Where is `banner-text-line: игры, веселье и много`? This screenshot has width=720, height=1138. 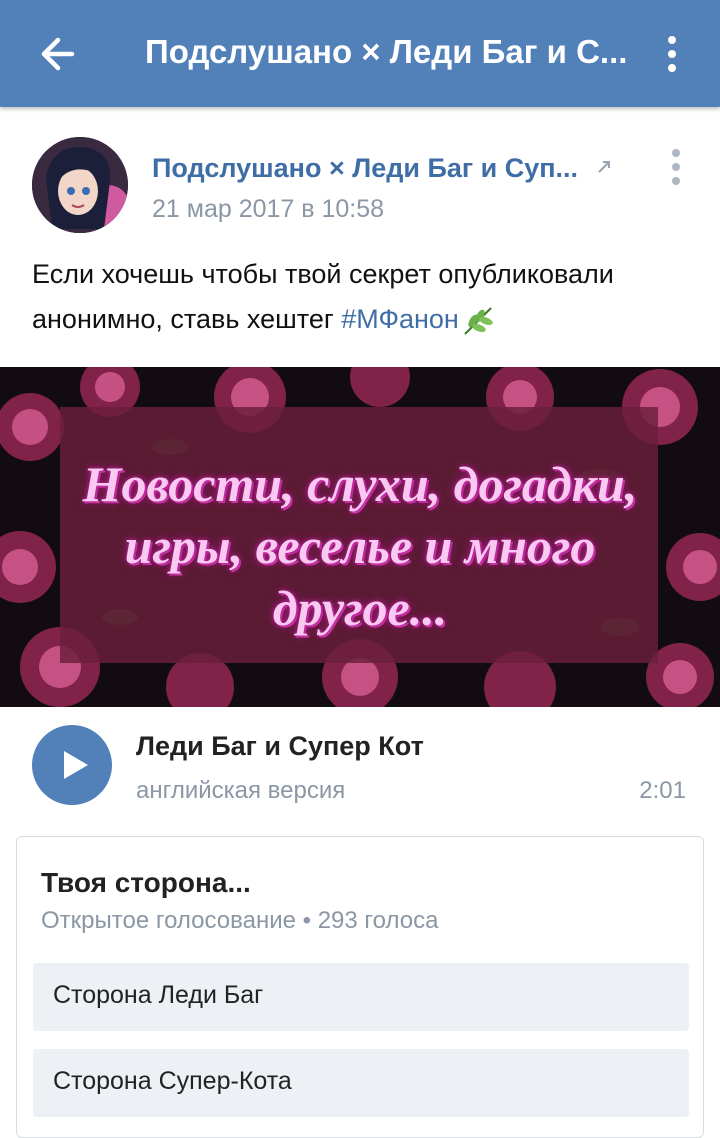 banner-text-line: игры, веселье и много is located at coordinates (360, 546).